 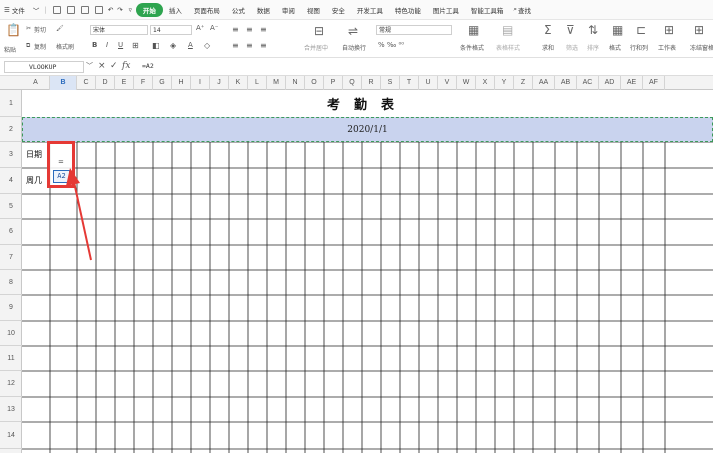 What do you see at coordinates (313, 10) in the screenshot?
I see `tab-view: 视图` at bounding box center [313, 10].